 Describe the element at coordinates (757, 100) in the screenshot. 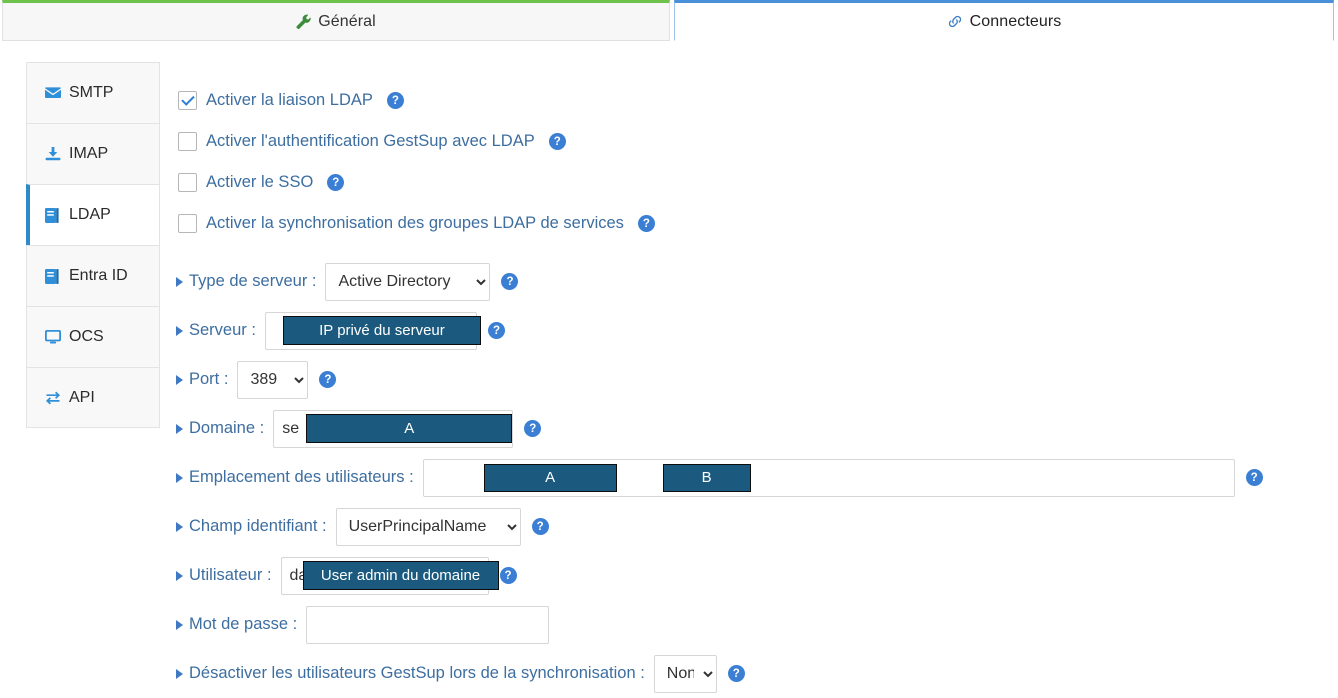

I see `checkbox-row-enable-ldap: Activer la liaison LDAP ?` at that location.